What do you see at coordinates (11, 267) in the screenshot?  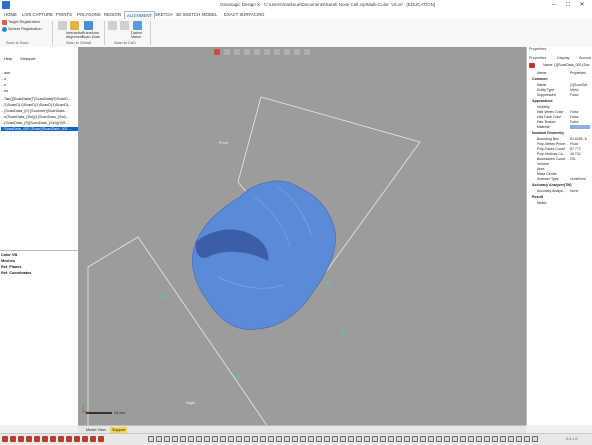 I see `display-item-ref-planes: Ref. Planes` at bounding box center [11, 267].